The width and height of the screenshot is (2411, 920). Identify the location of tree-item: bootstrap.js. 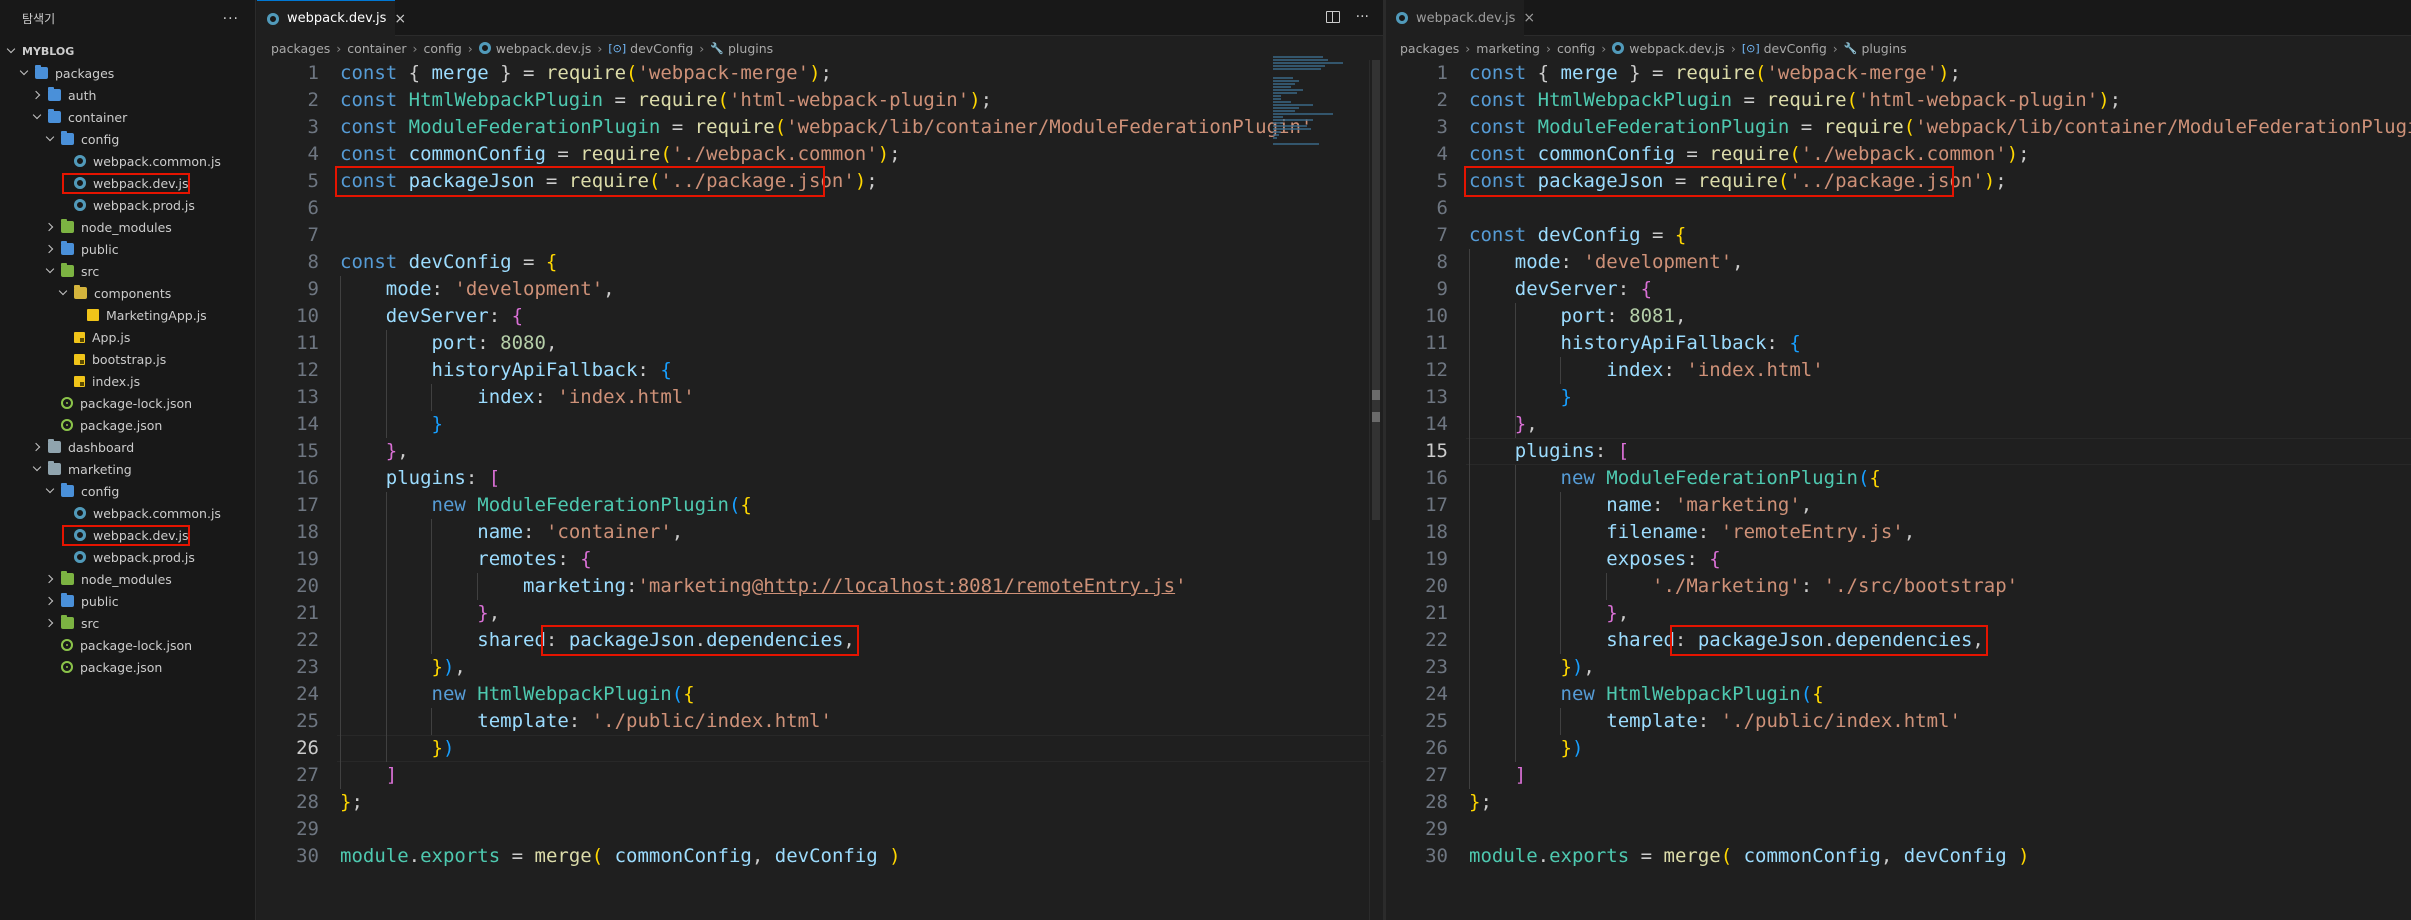
(127, 359).